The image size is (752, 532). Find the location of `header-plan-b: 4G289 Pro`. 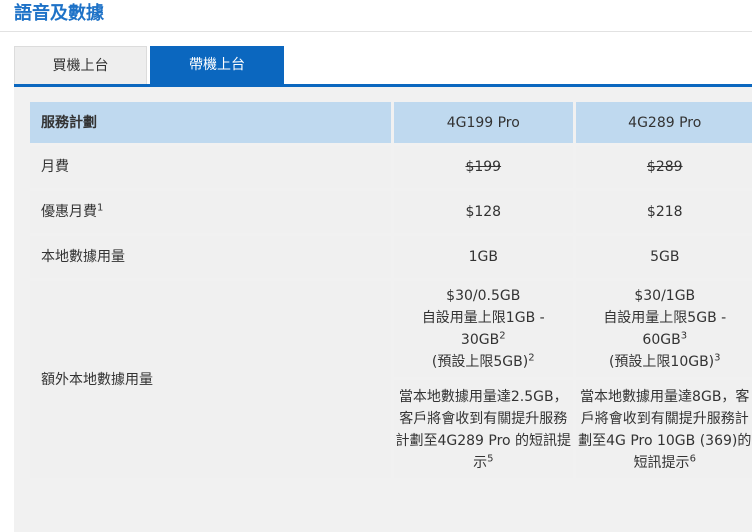

header-plan-b: 4G289 Pro is located at coordinates (663, 122).